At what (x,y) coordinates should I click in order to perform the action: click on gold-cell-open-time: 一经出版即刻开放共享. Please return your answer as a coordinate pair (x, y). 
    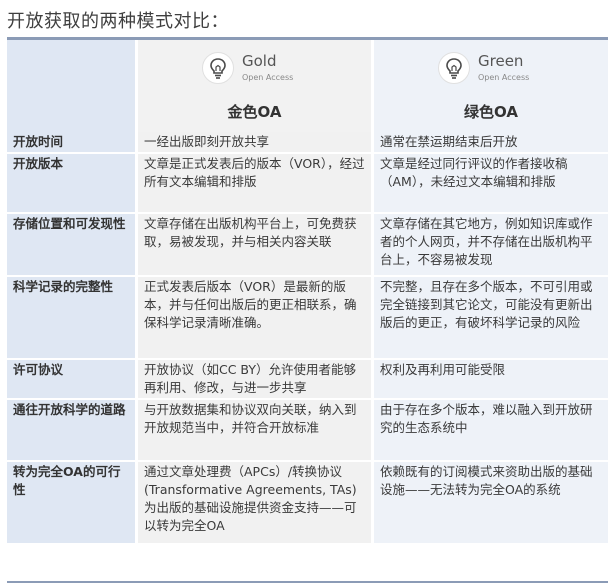
    Looking at the image, I should click on (253, 143).